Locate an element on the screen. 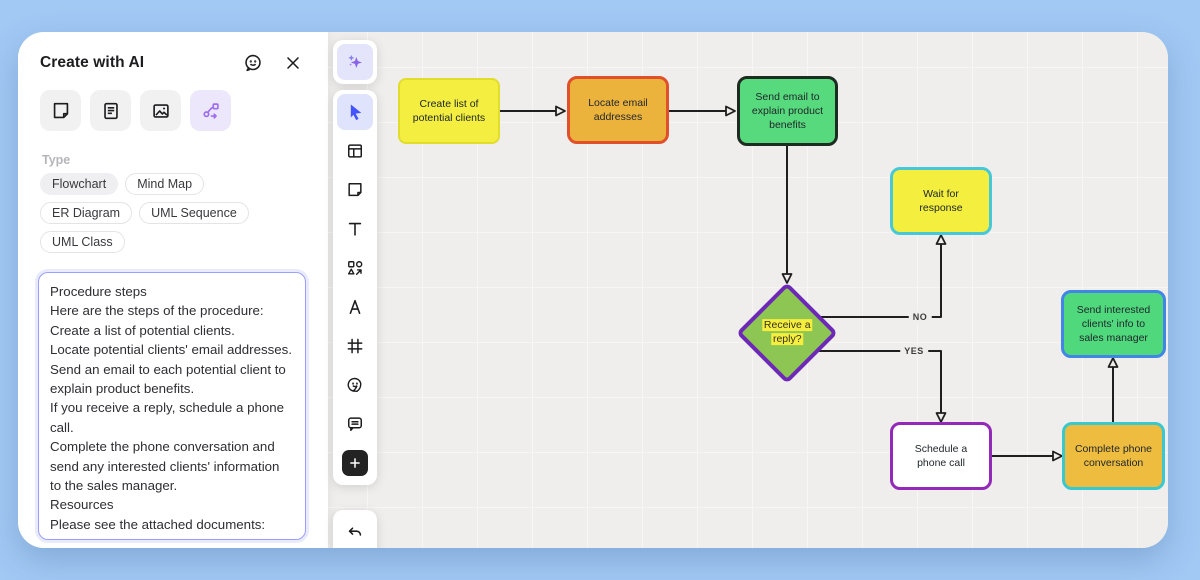  edge-locate-to-send is located at coordinates (702, 111).